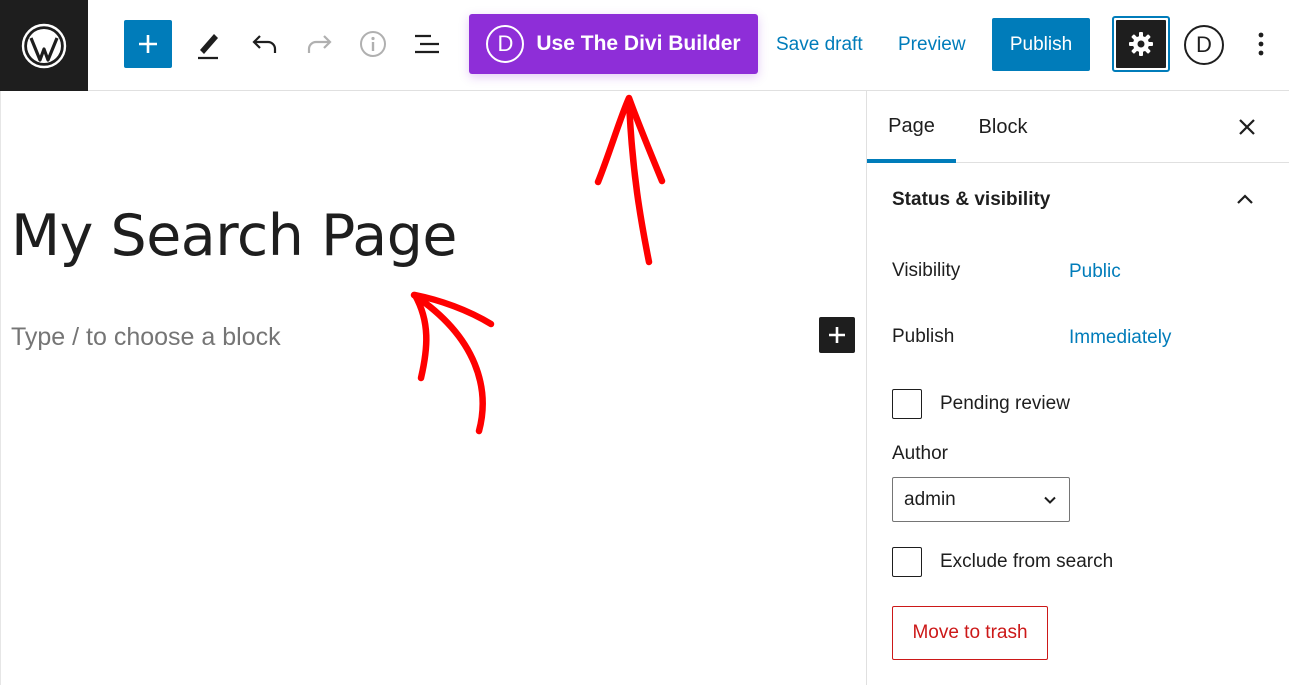 Image resolution: width=1289 pixels, height=685 pixels. Describe the element at coordinates (1204, 45) in the screenshot. I see `divi-icon-button: D` at that location.